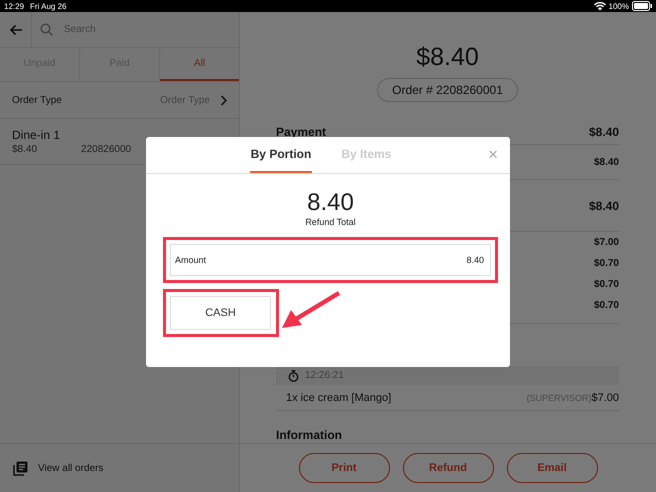 The width and height of the screenshot is (656, 492). I want to click on refund-caption: Refund Total, so click(330, 222).